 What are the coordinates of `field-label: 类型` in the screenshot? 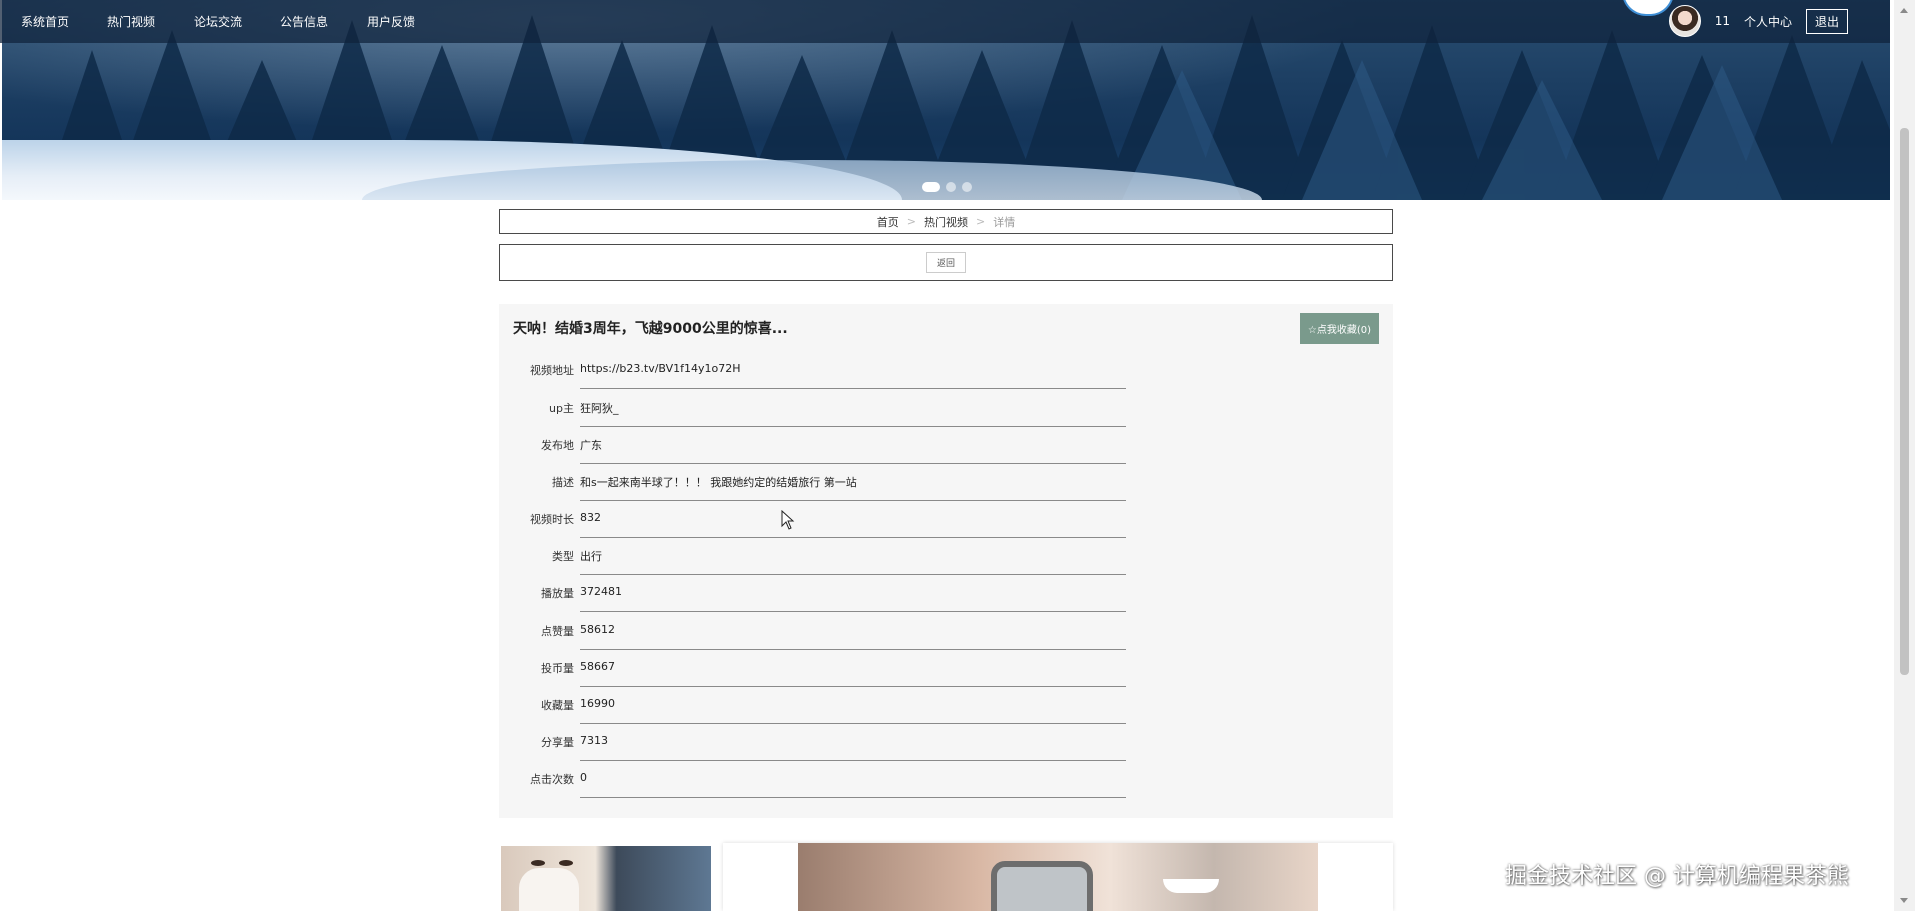 It's located at (563, 556).